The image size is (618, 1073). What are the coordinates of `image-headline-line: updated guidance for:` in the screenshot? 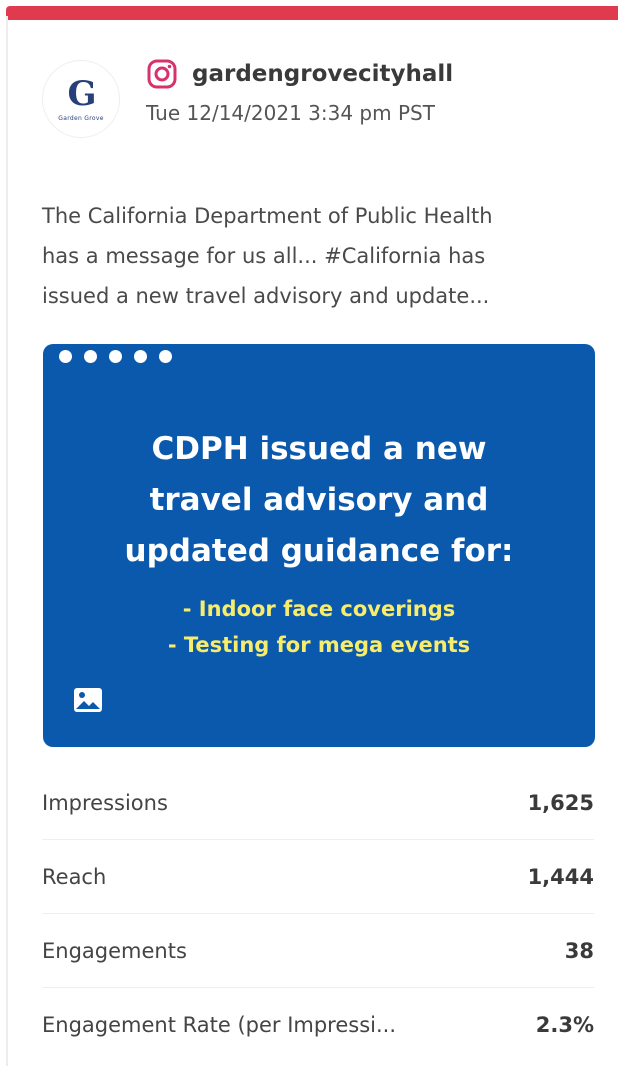 It's located at (319, 551).